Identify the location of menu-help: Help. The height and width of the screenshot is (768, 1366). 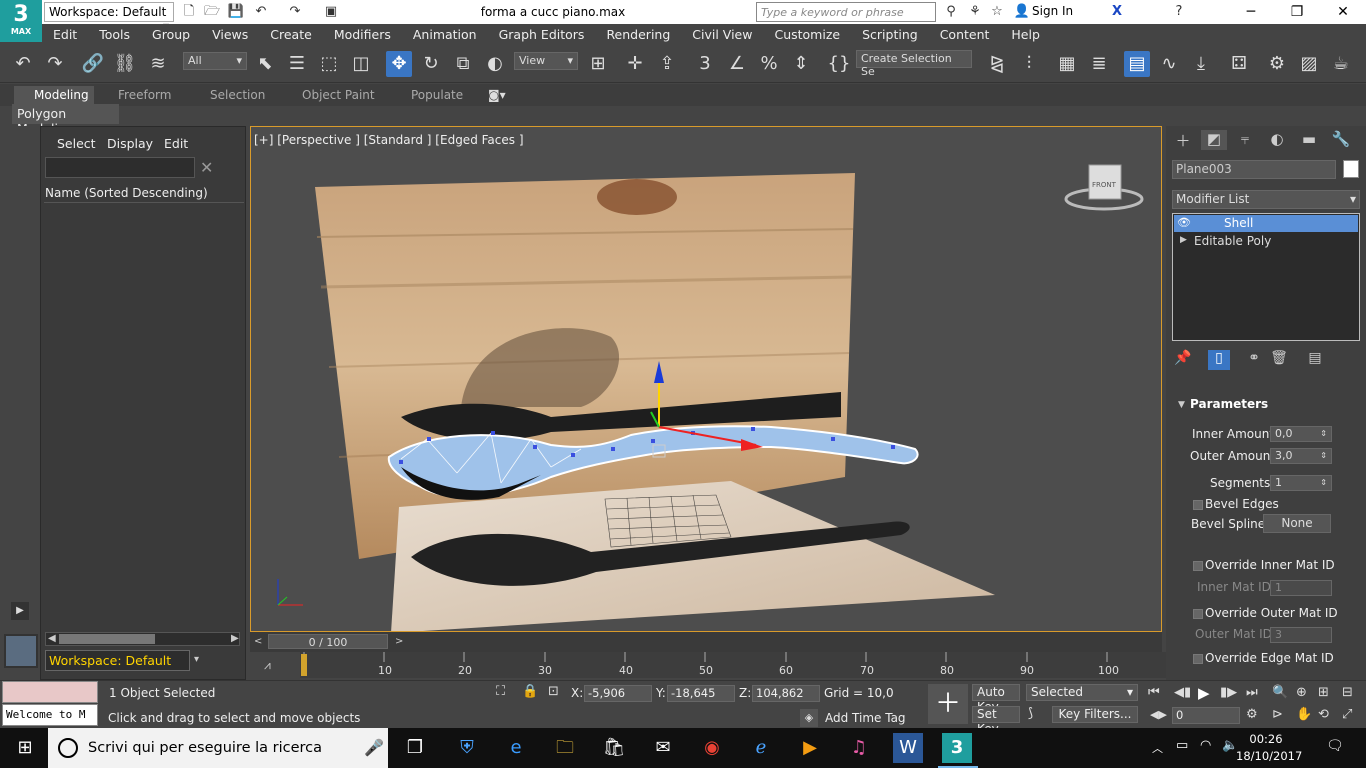
(1025, 34).